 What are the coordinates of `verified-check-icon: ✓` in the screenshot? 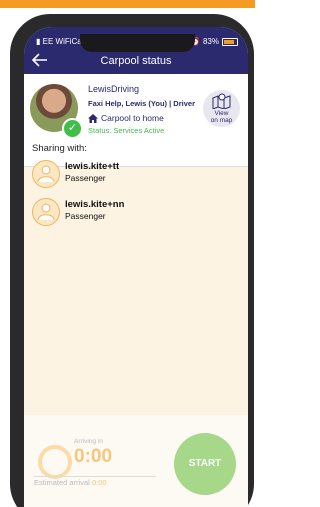 It's located at (72, 128).